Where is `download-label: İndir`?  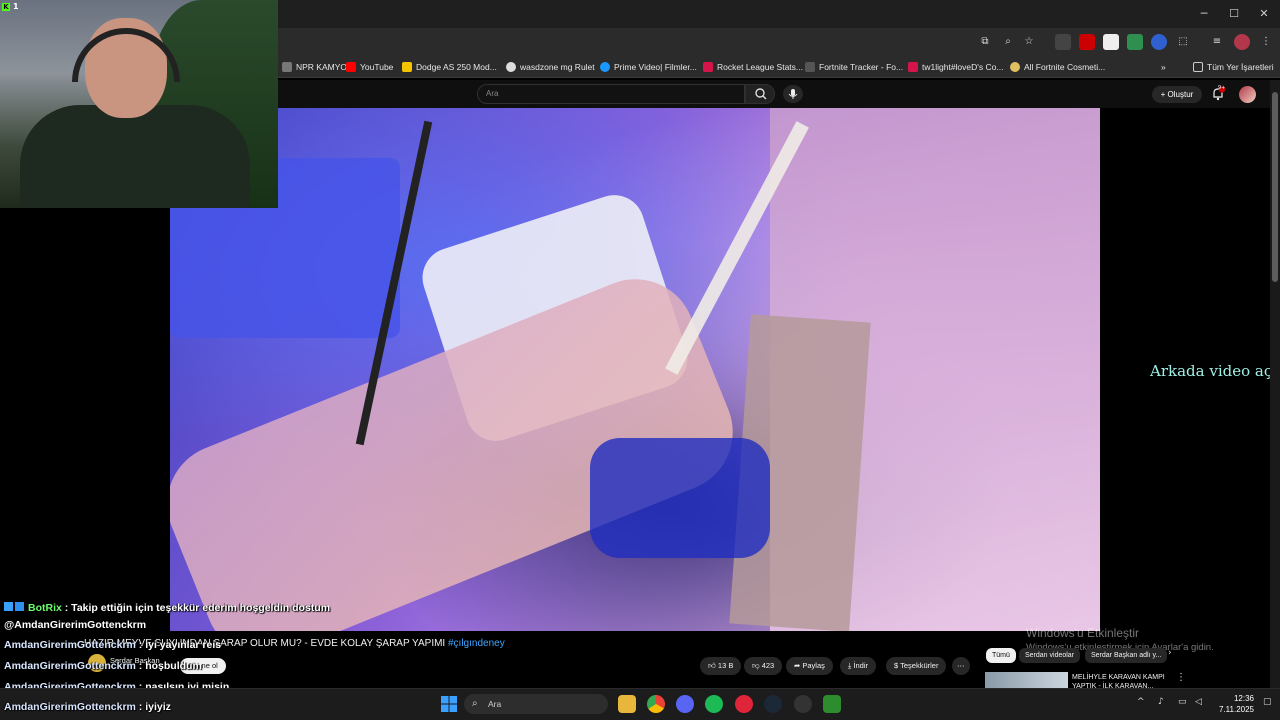 download-label: İndir is located at coordinates (860, 665).